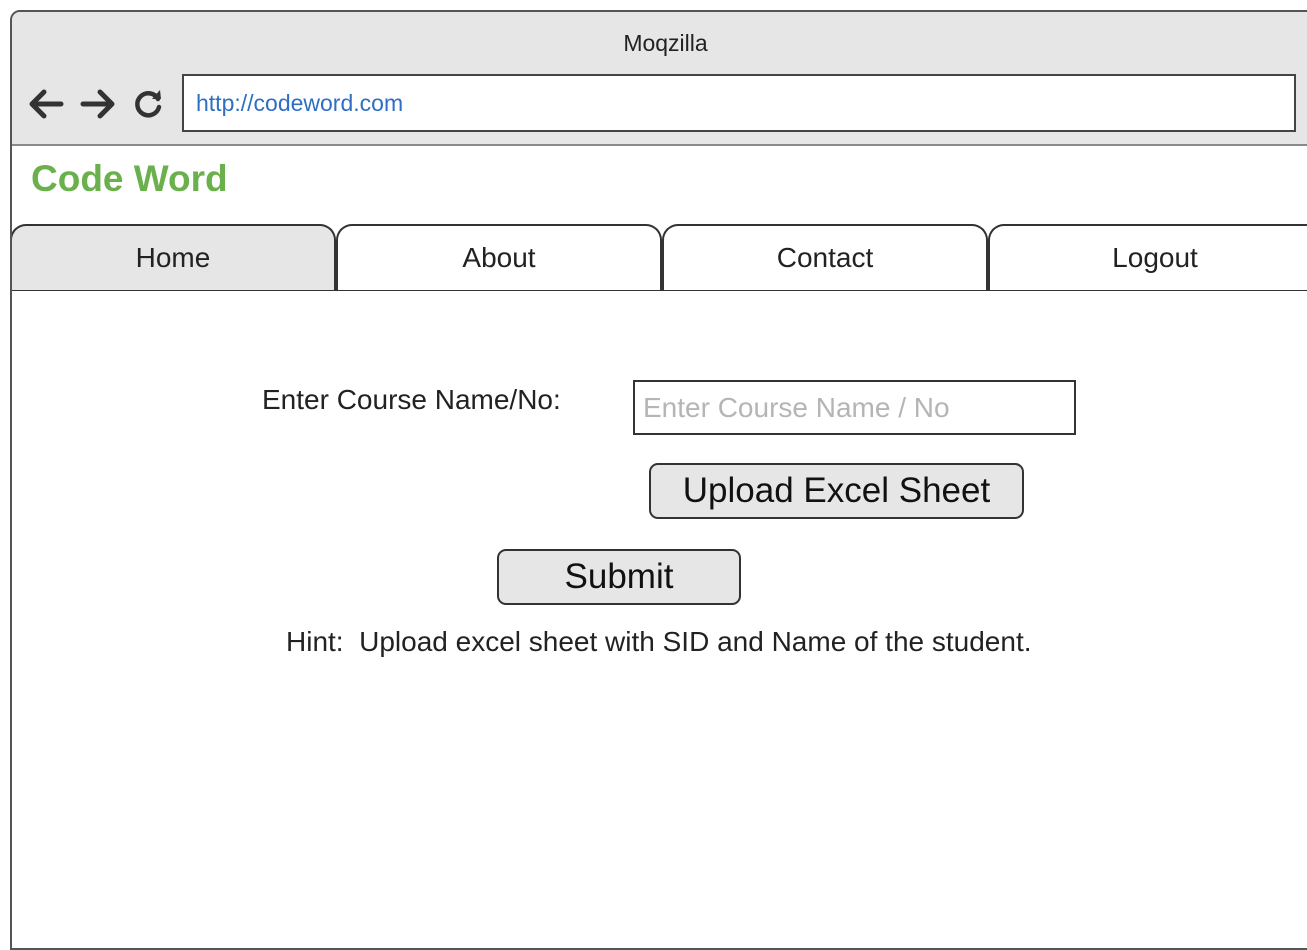 This screenshot has width=1307, height=950. I want to click on tab-label: Contact, so click(825, 257).